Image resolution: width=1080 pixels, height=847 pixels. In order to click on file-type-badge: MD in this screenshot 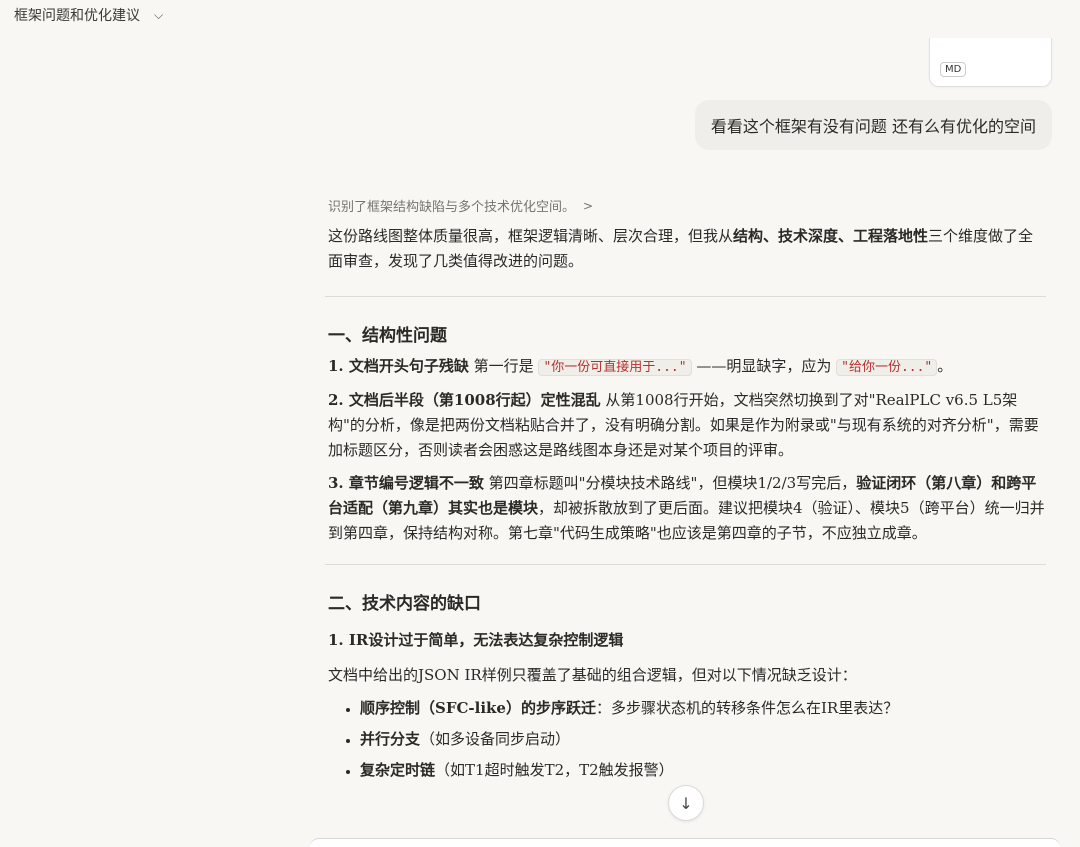, I will do `click(953, 69)`.